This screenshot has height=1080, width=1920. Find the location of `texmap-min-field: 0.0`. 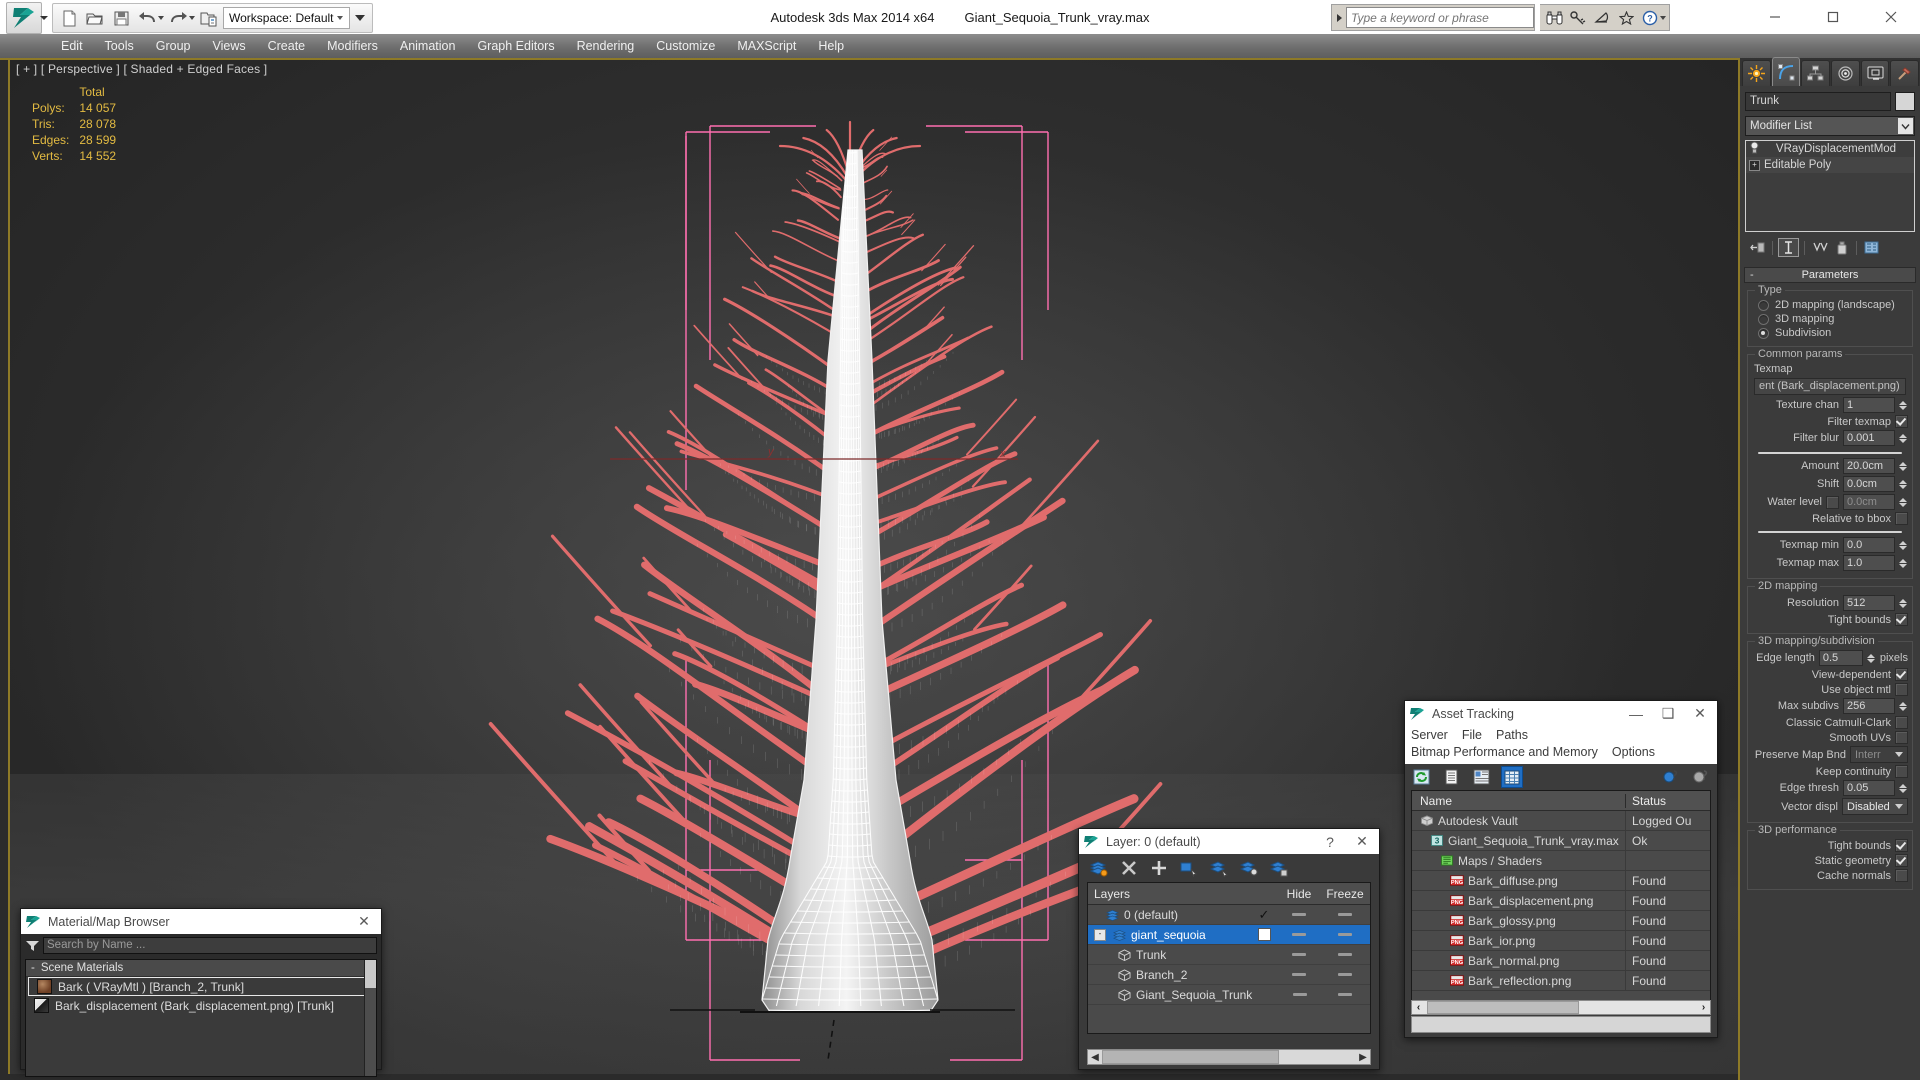

texmap-min-field: 0.0 is located at coordinates (1869, 545).